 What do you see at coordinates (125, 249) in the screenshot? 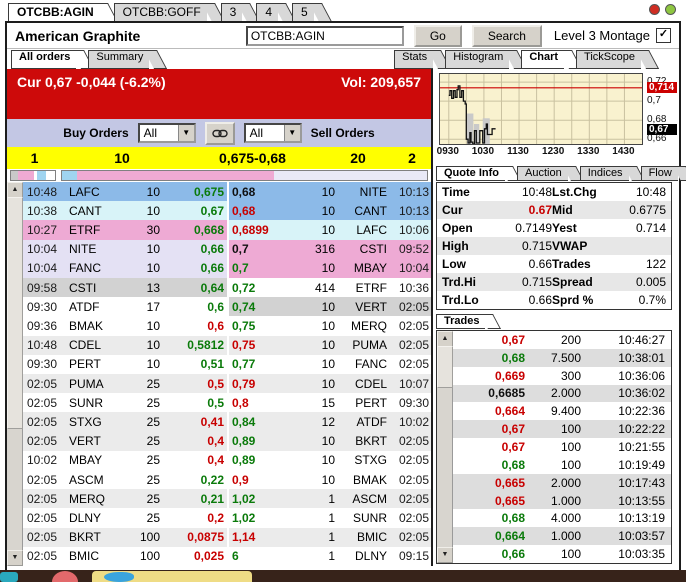
I see `bid-quote: 10:04 NITE 10 0,66` at bounding box center [125, 249].